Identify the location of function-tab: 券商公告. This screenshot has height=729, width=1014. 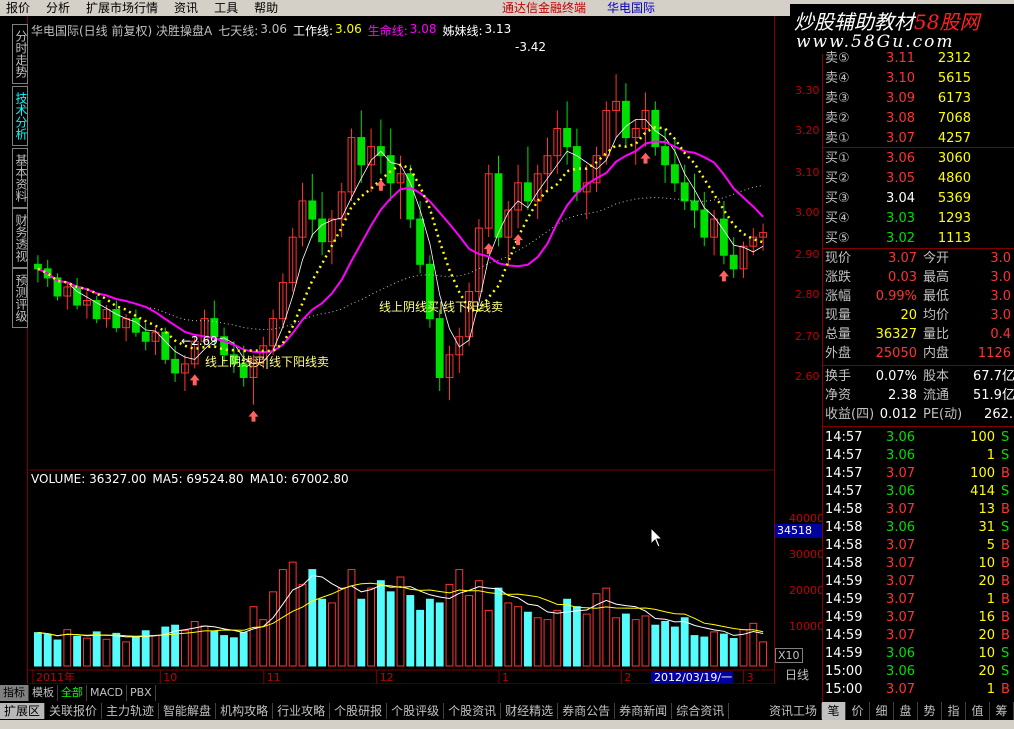
(587, 711).